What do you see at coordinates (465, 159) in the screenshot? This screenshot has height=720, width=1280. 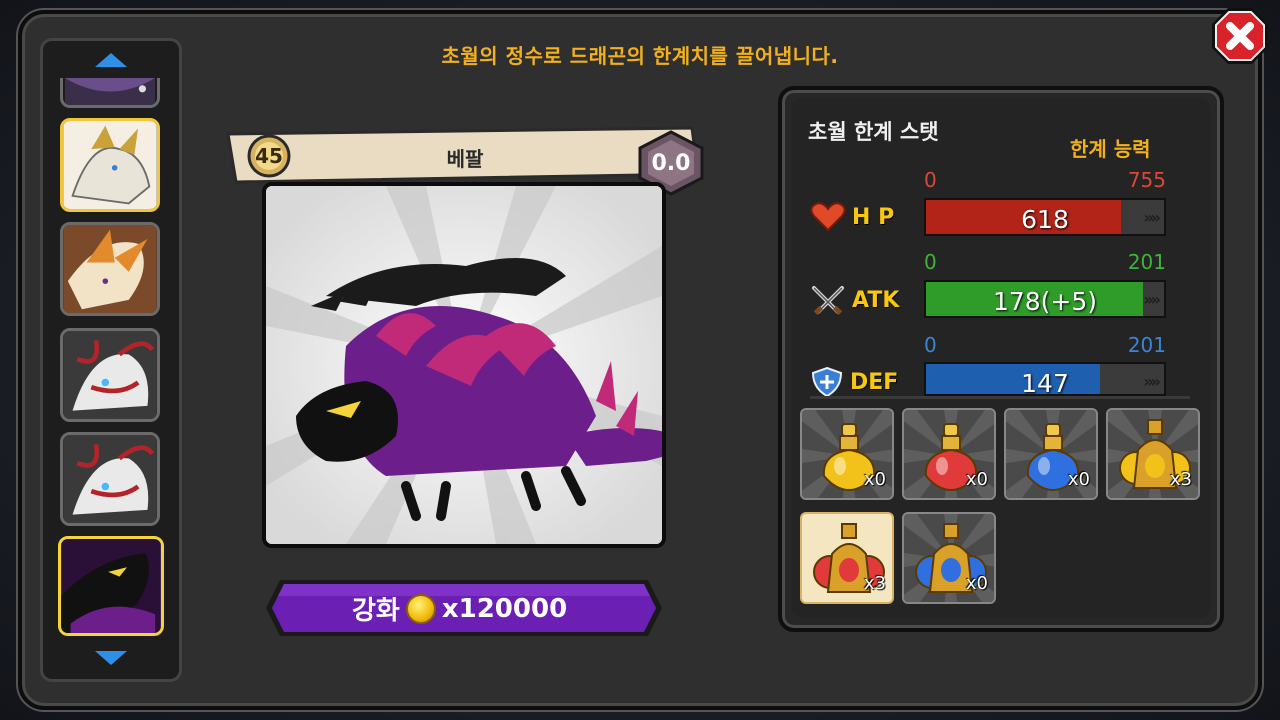 I see `dragon-name: 베팔` at bounding box center [465, 159].